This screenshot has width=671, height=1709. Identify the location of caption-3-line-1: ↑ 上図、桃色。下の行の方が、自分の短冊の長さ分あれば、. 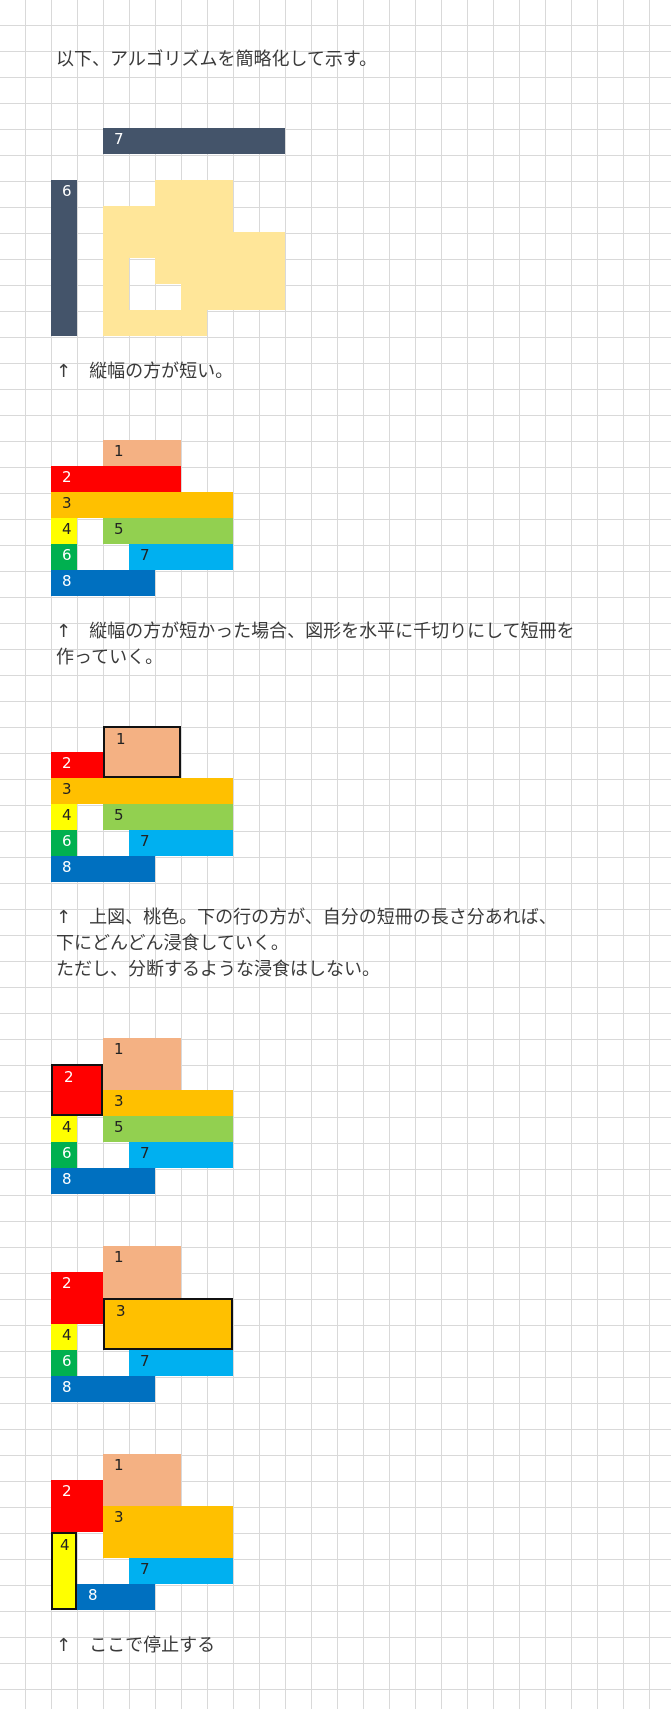
(306, 917).